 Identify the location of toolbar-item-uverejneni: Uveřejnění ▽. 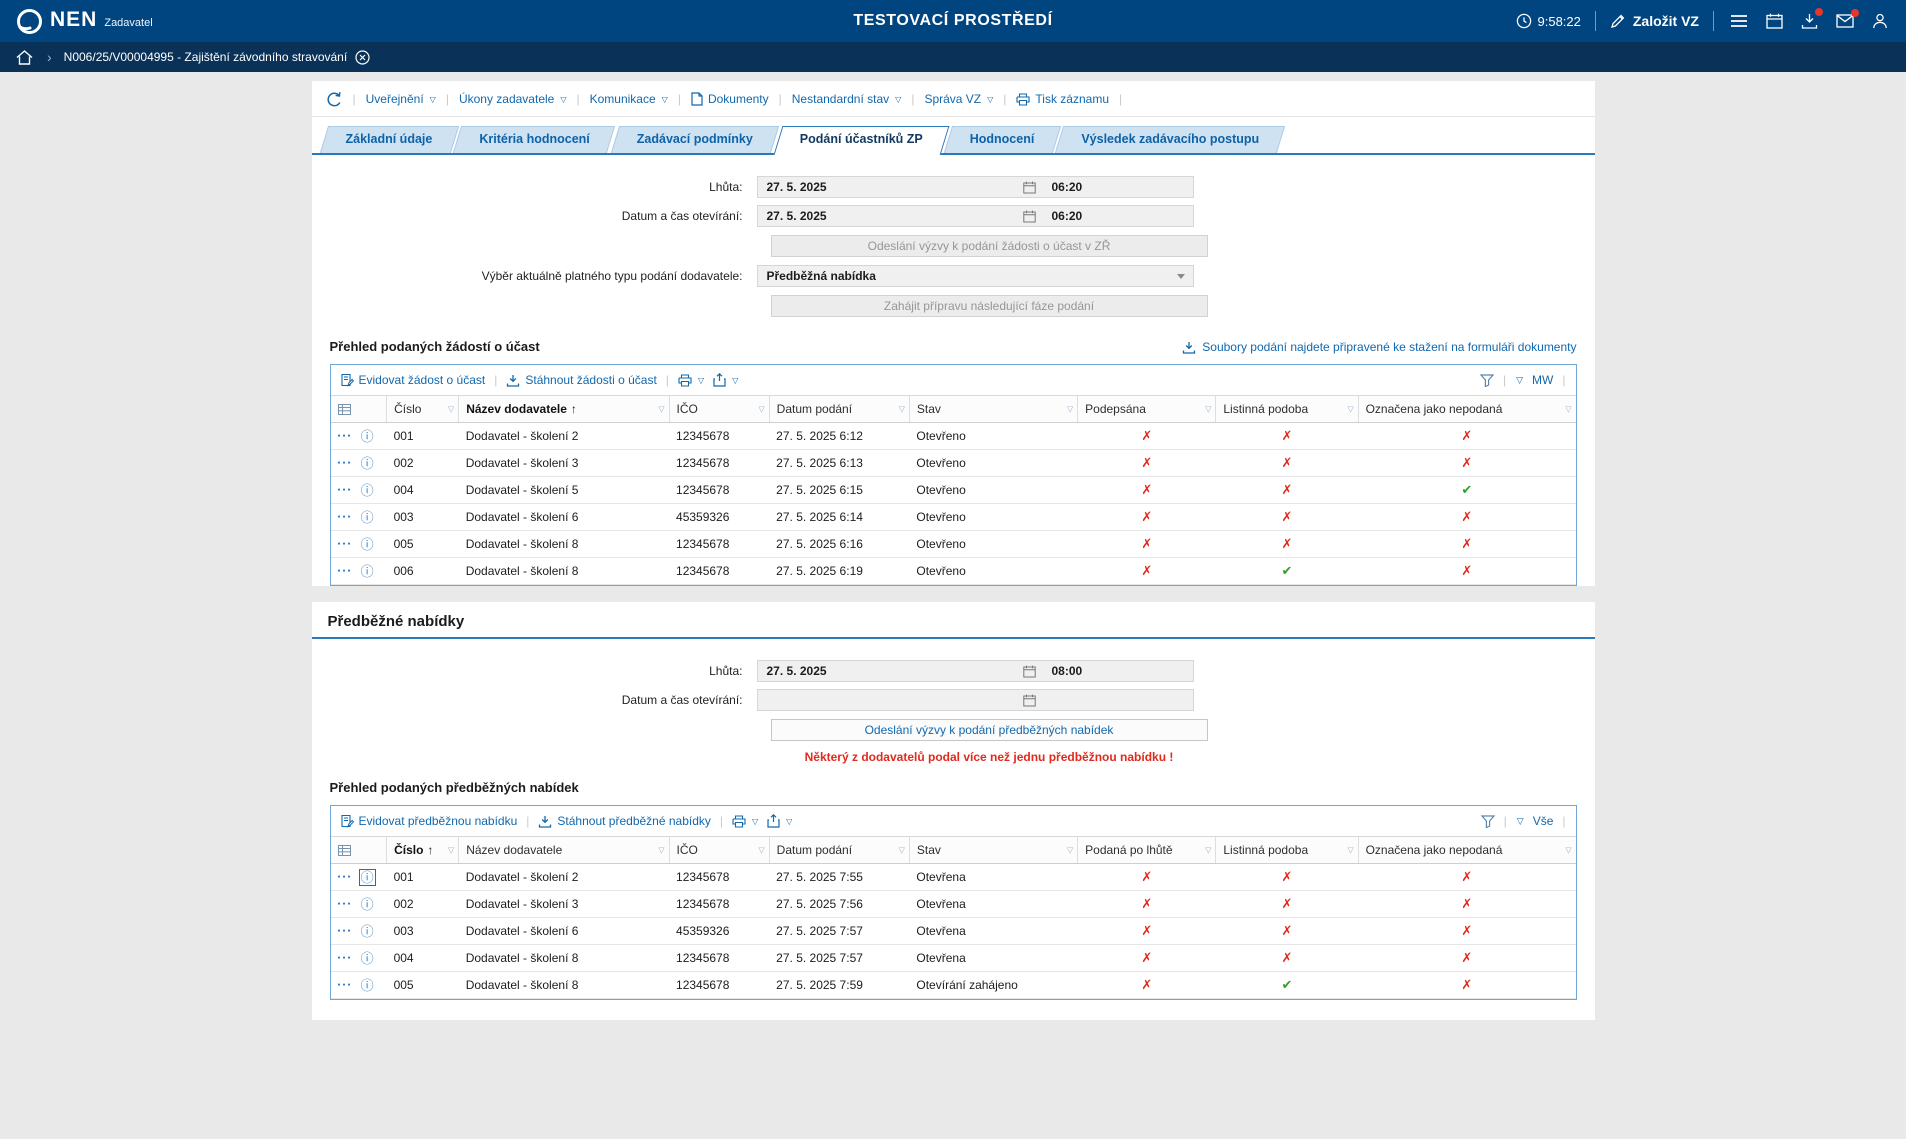
(401, 99).